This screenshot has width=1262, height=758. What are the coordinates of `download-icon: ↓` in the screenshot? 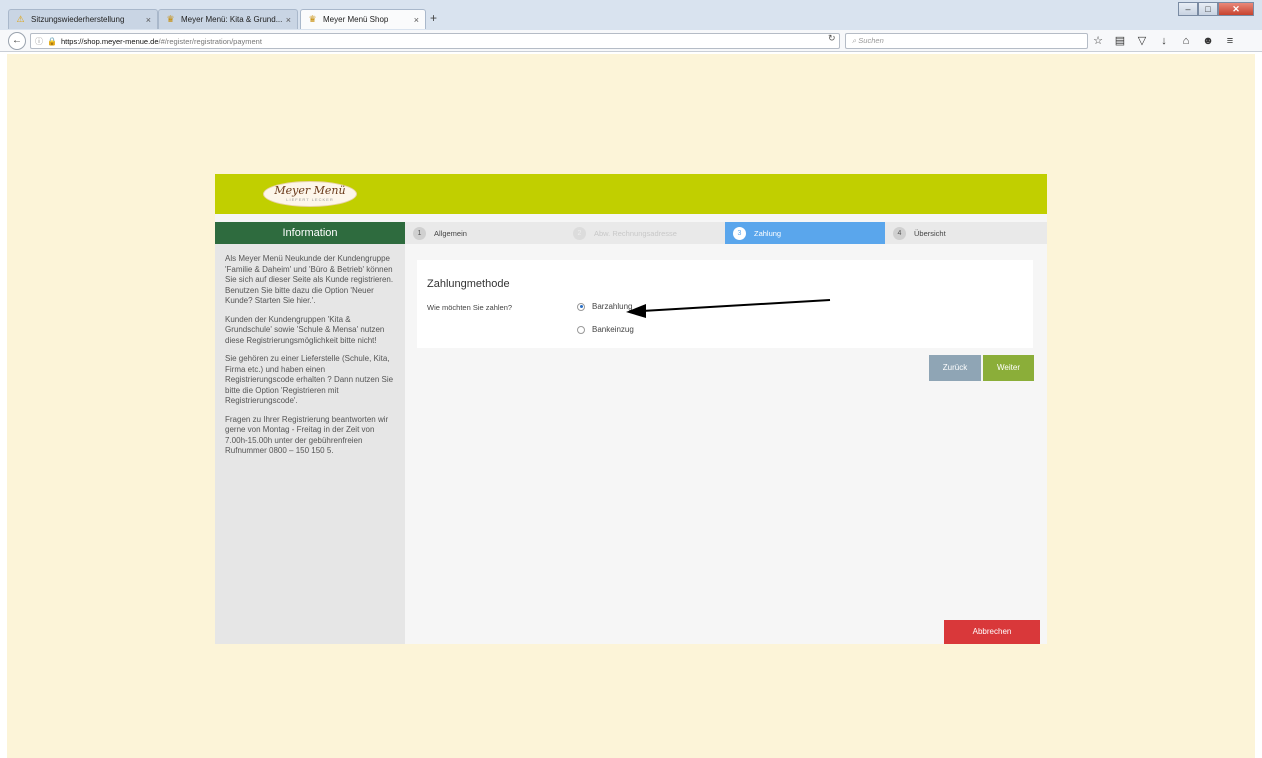 It's located at (1164, 41).